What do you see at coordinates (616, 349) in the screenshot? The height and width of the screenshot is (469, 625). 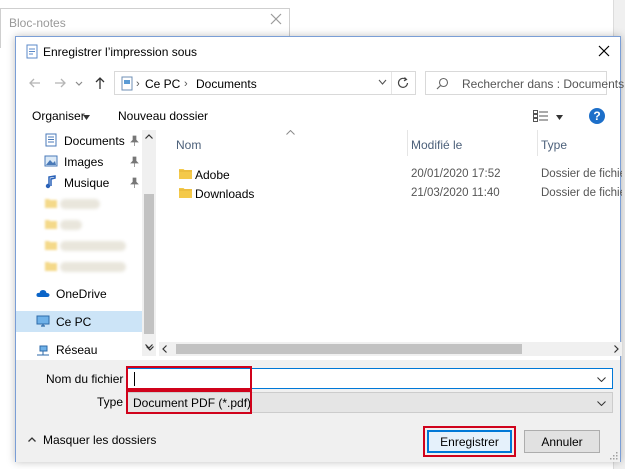 I see `scroll-right-icon` at bounding box center [616, 349].